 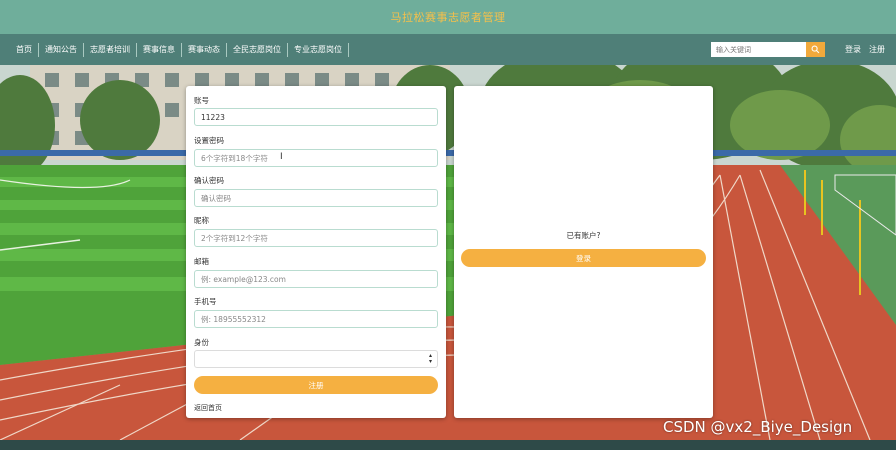 I want to click on watermark-text: CSDN @vx2_Biye_Design, so click(x=758, y=427).